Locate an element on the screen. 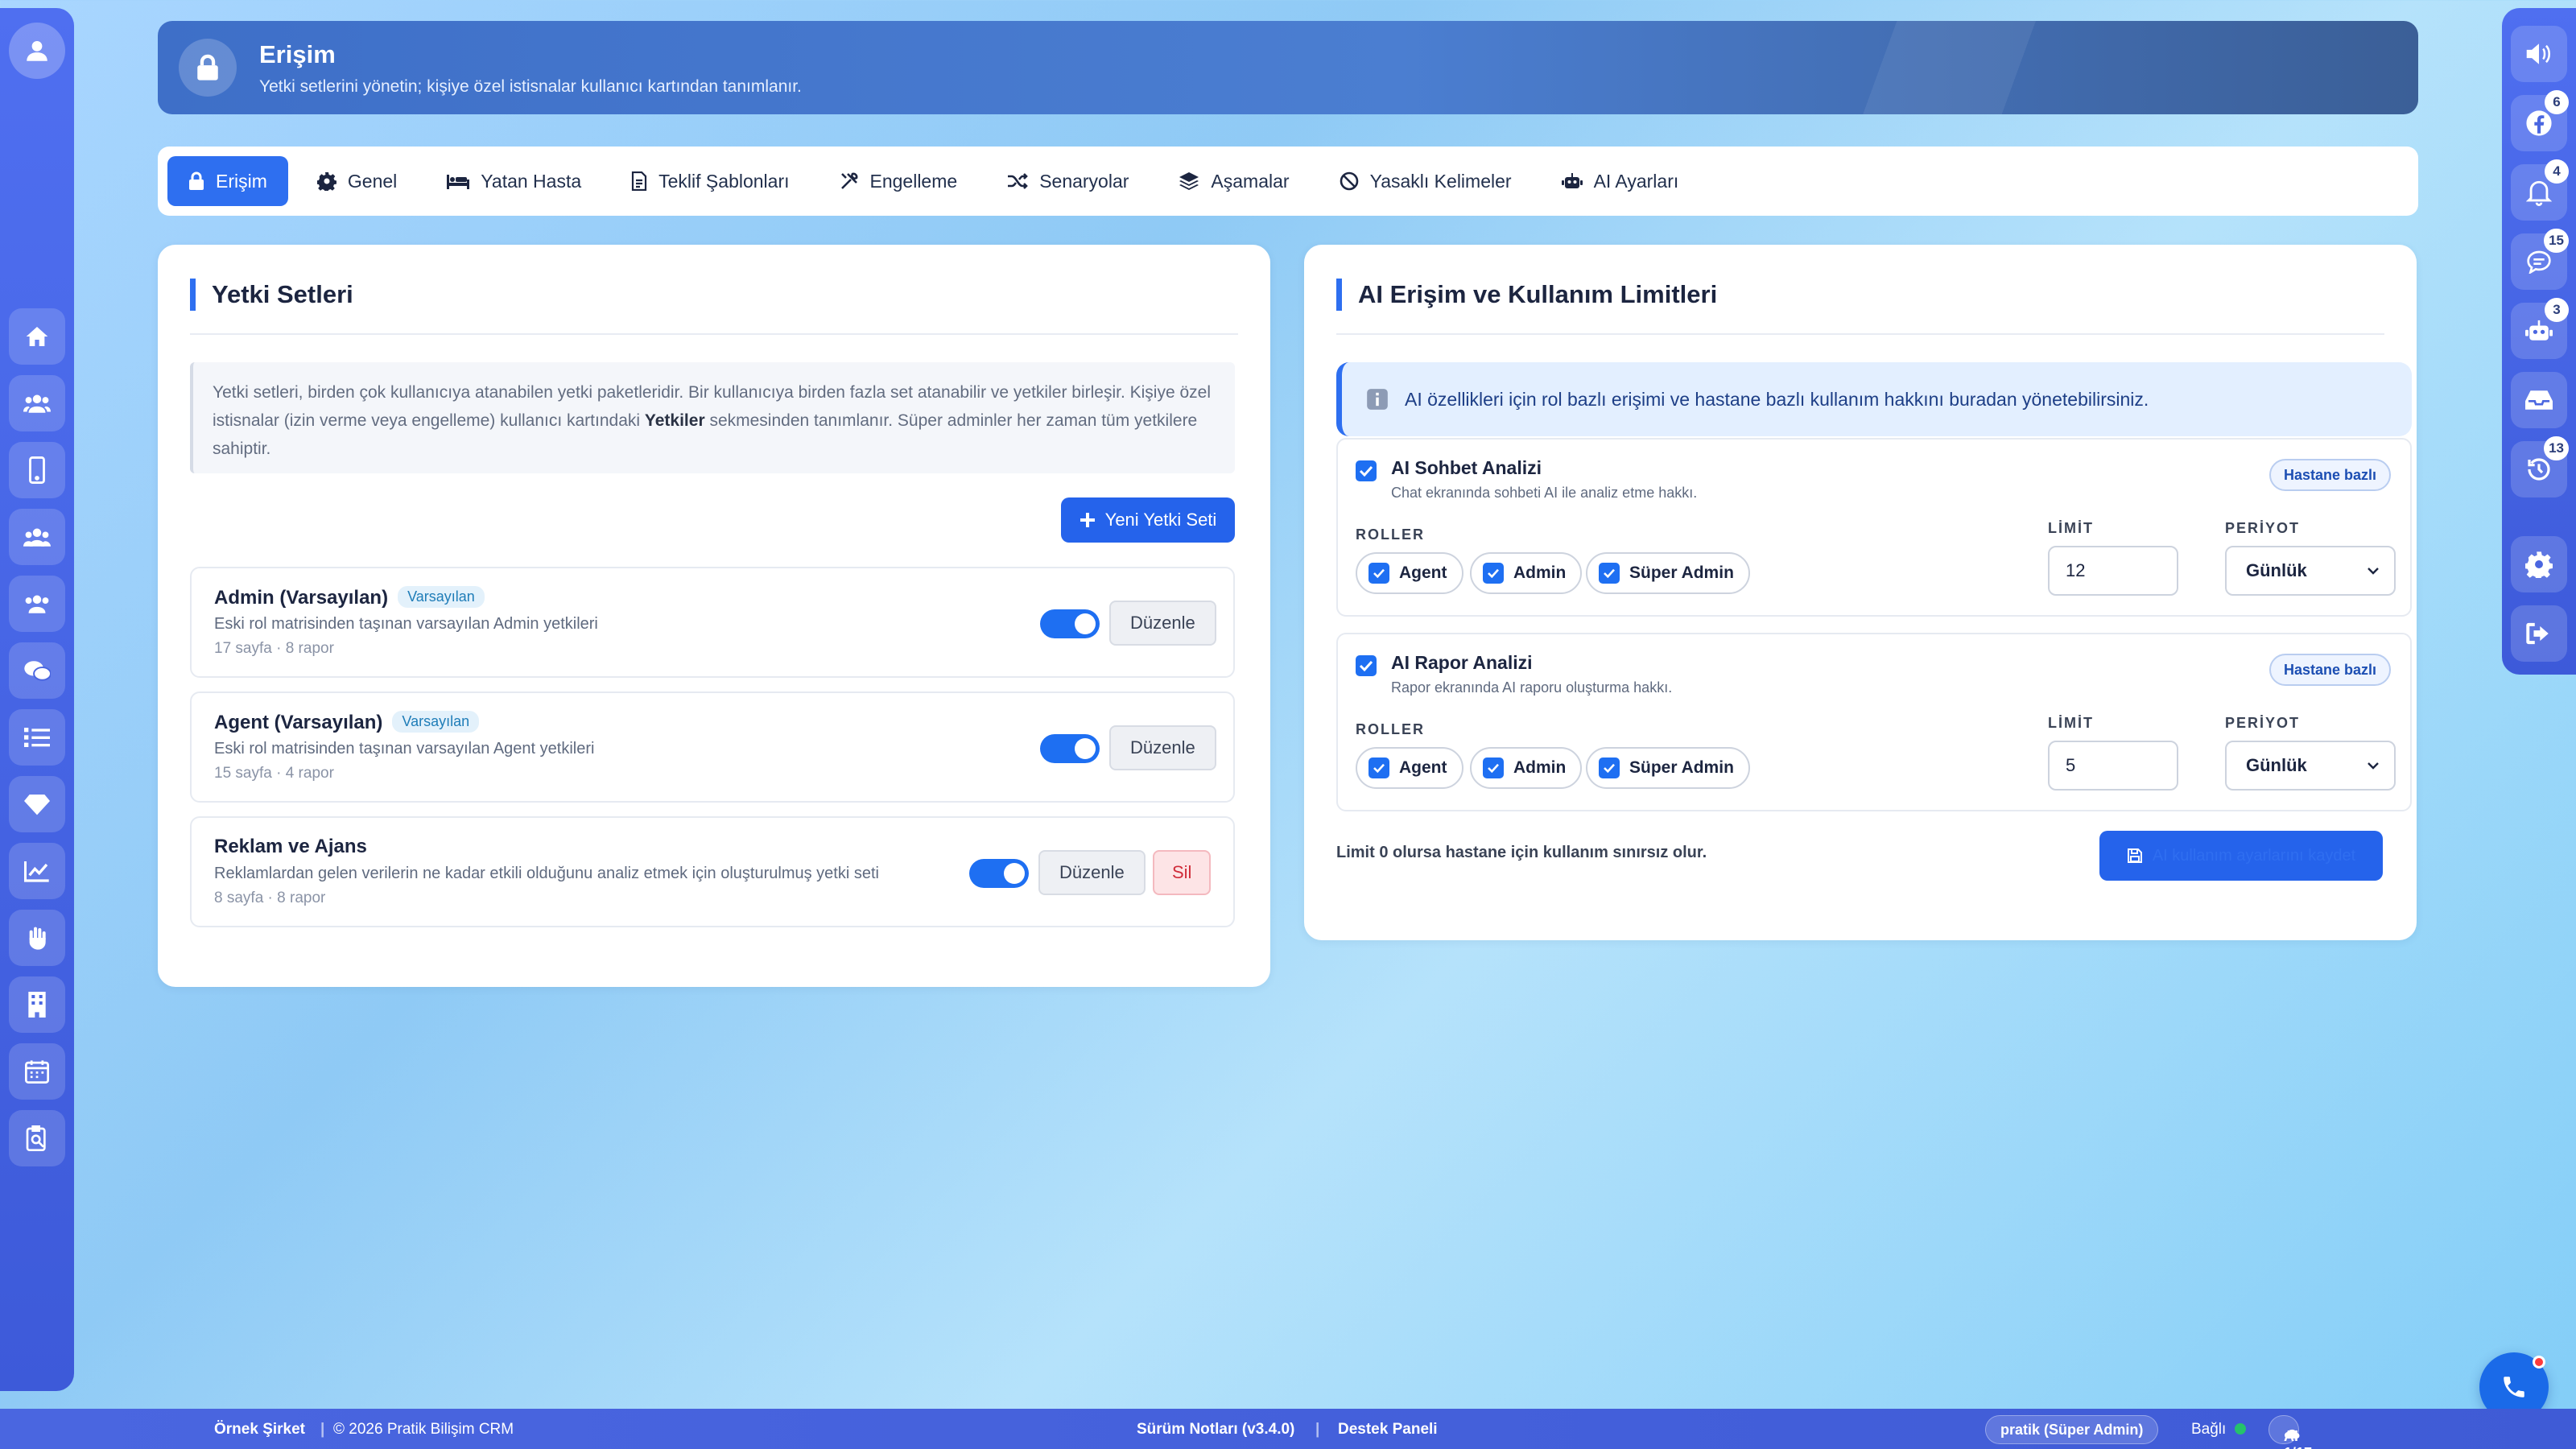  tab-ai-ayarlari: AI Ayarları is located at coordinates (1620, 181).